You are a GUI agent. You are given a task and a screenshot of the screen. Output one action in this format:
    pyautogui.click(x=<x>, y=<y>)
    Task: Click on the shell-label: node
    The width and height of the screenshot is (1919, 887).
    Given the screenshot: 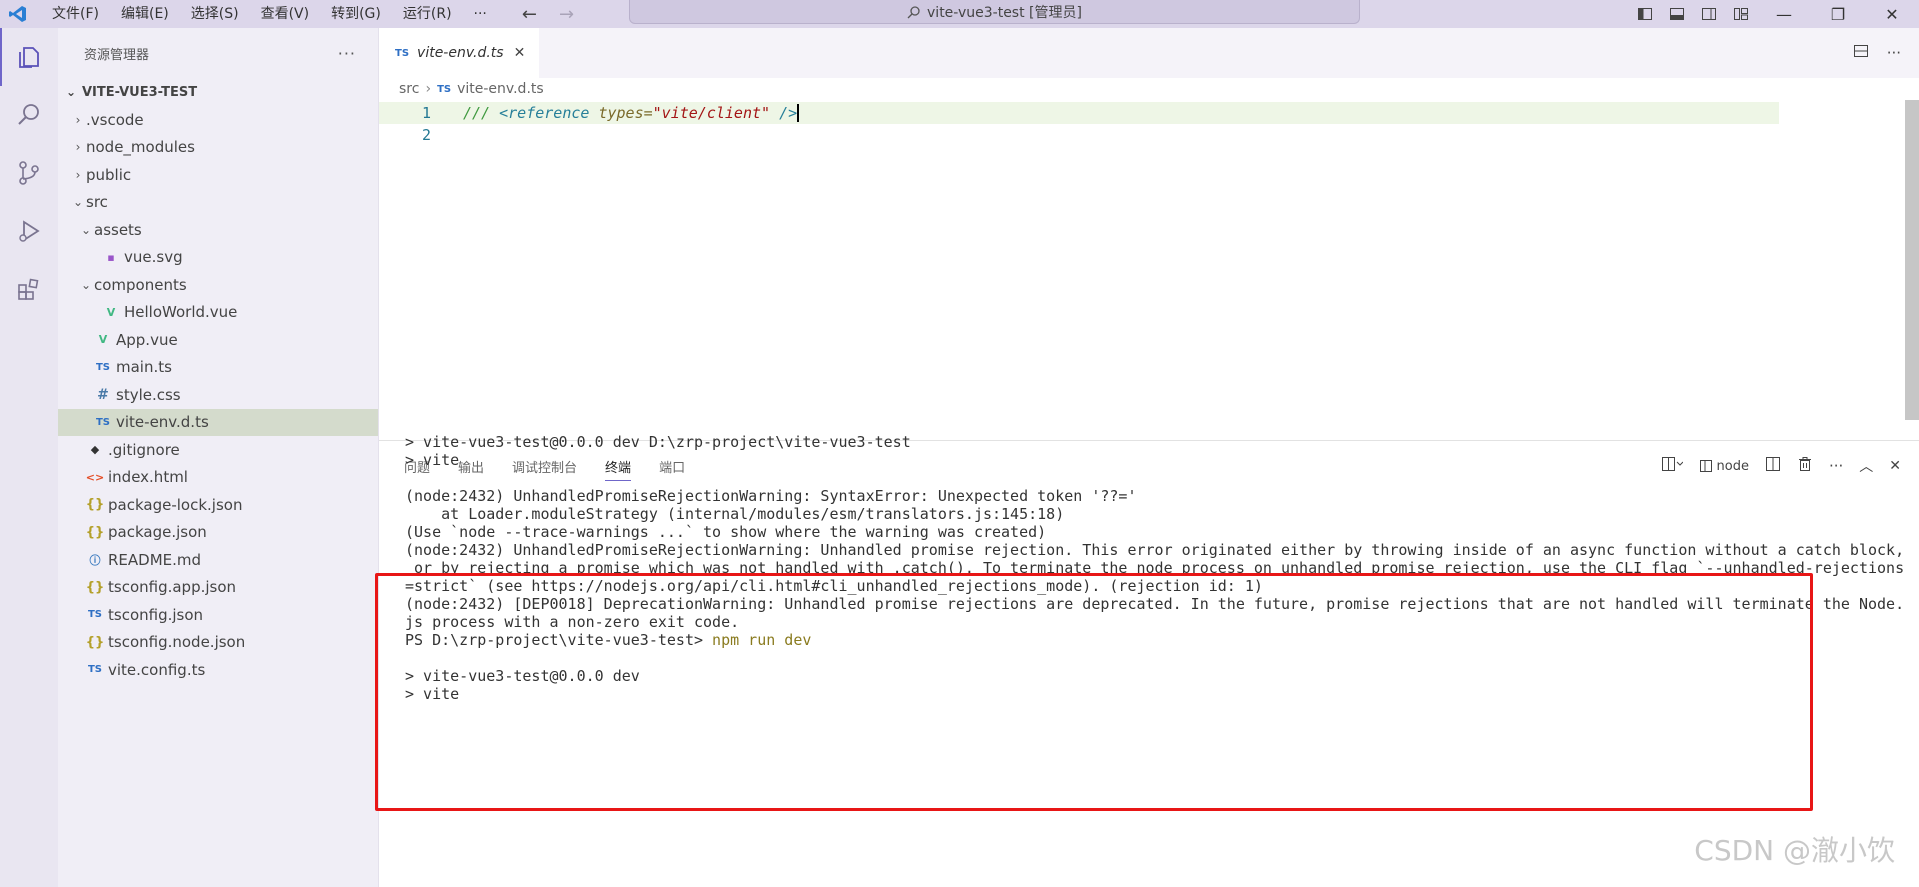 What is the action you would take?
    pyautogui.click(x=1732, y=466)
    